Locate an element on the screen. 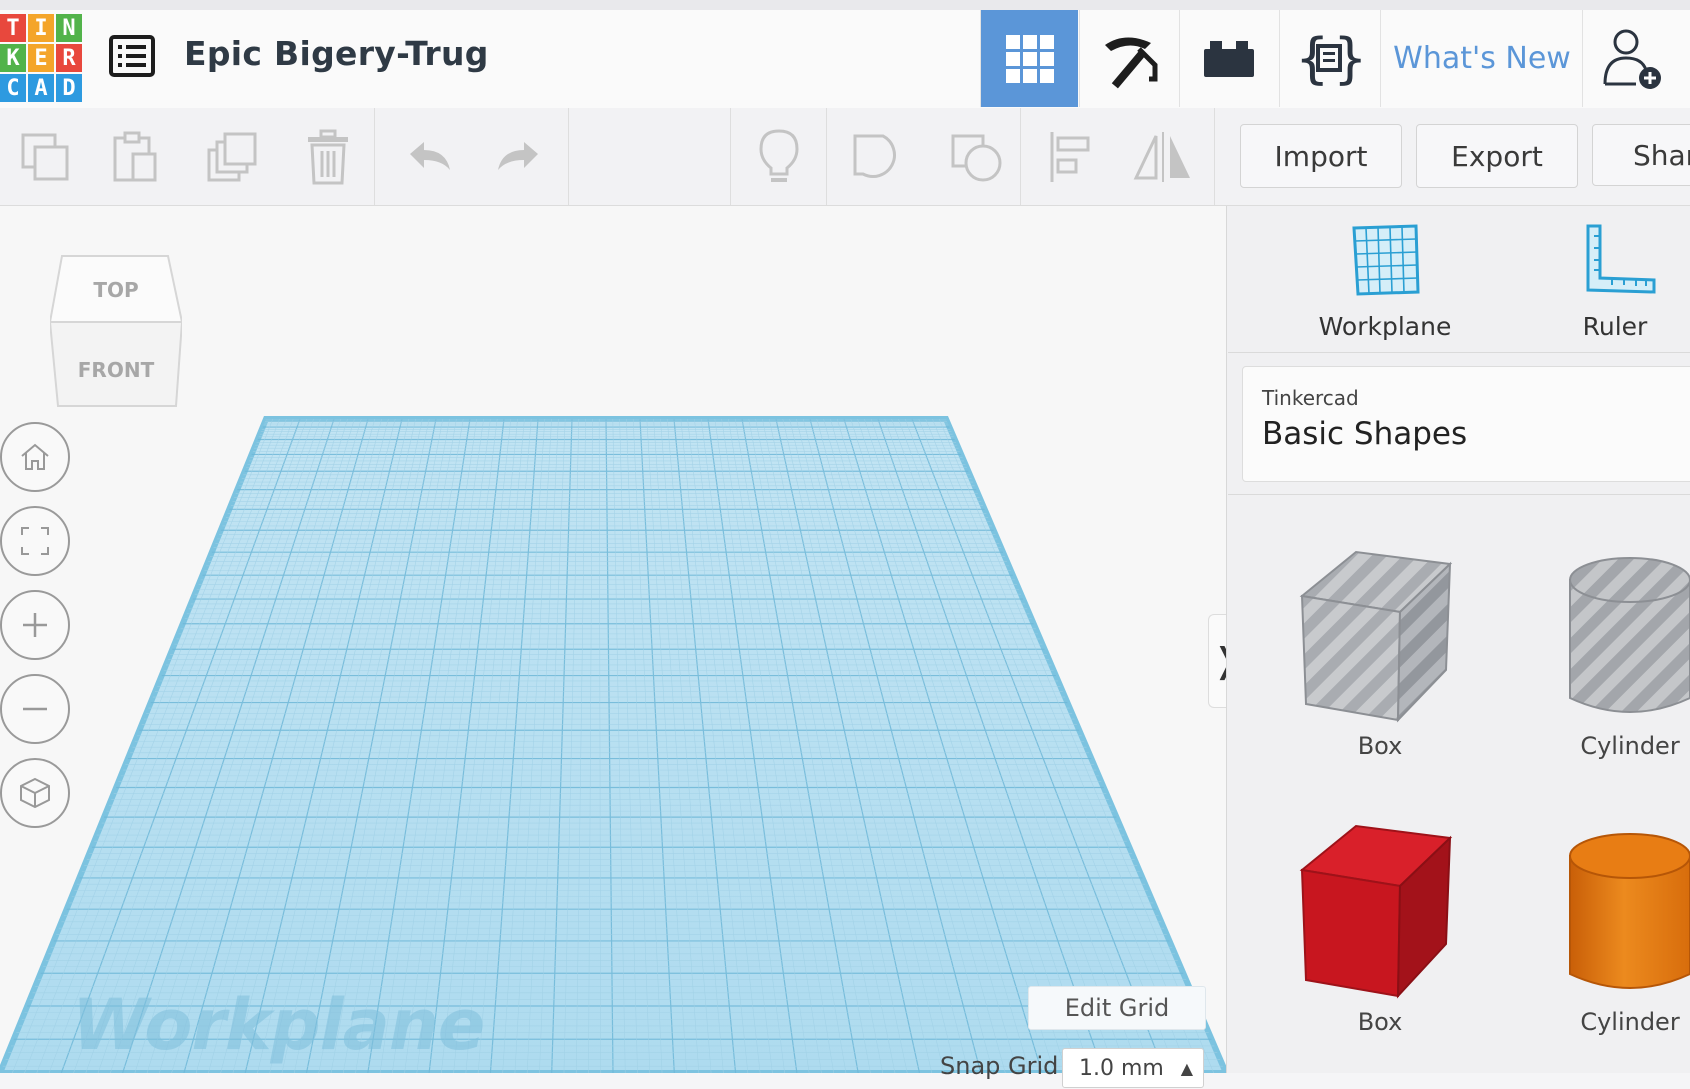 The image size is (1690, 1089). chevron-up-icon: ▲ is located at coordinates (1186, 1068).